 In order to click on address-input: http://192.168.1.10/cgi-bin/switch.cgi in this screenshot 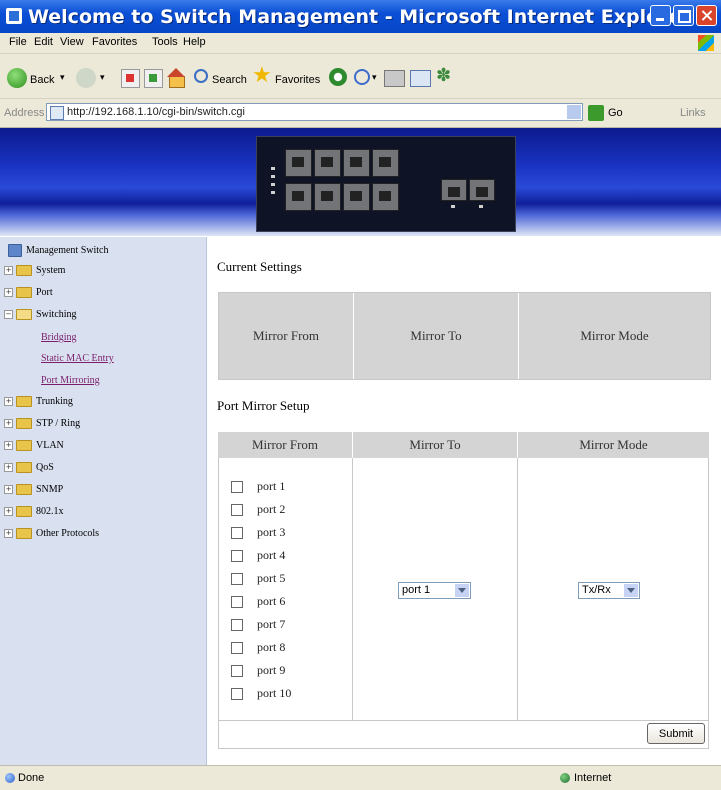, I will do `click(314, 112)`.